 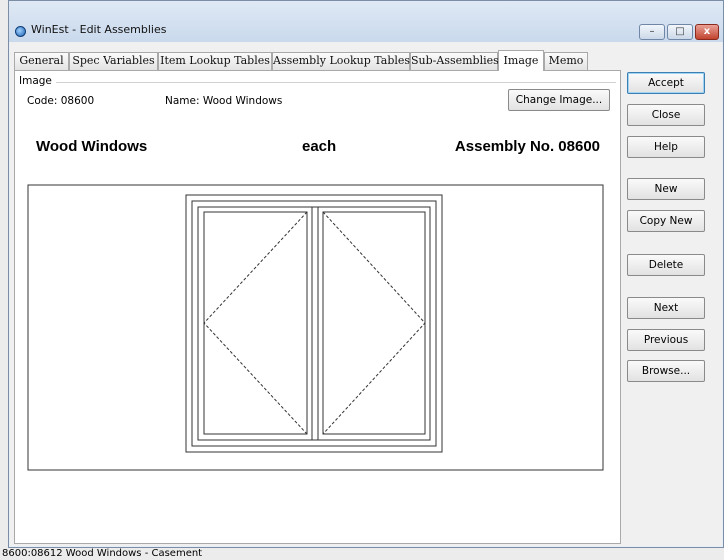 I want to click on sash-left, so click(x=255, y=323).